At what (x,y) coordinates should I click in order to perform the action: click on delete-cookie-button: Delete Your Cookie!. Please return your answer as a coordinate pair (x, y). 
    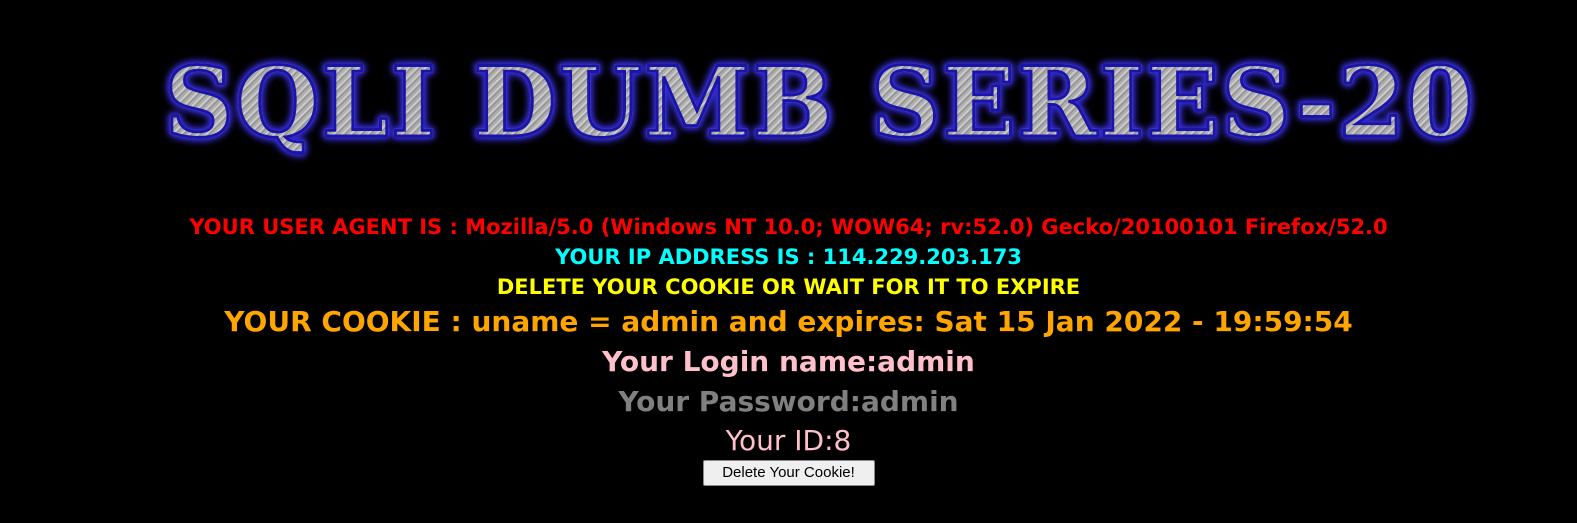
    Looking at the image, I should click on (788, 473).